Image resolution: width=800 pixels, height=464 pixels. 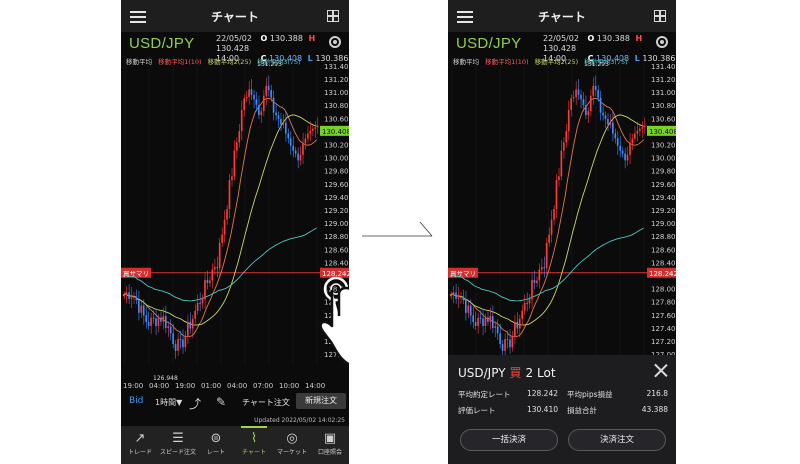 What do you see at coordinates (663, 93) in the screenshot?
I see `price-tick-label: 131.000` at bounding box center [663, 93].